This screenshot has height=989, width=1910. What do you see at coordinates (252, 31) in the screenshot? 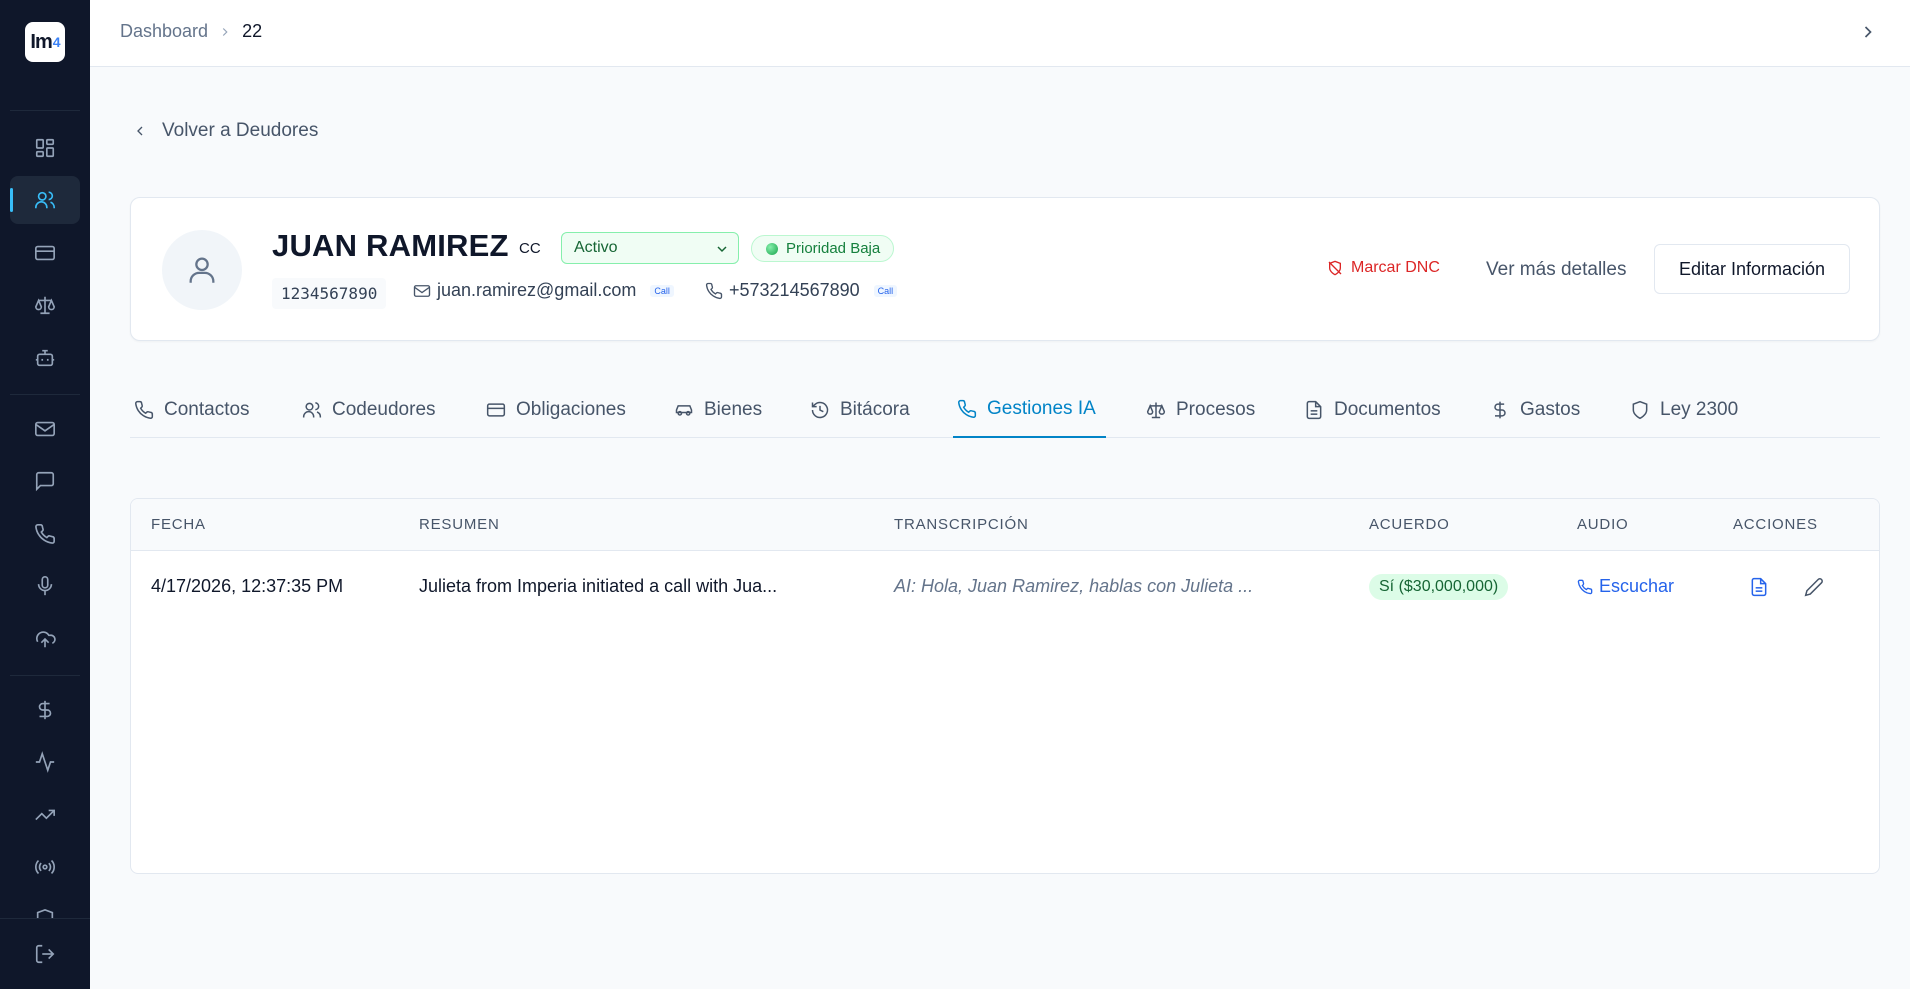
I see `breadcrumb-current: 22` at bounding box center [252, 31].